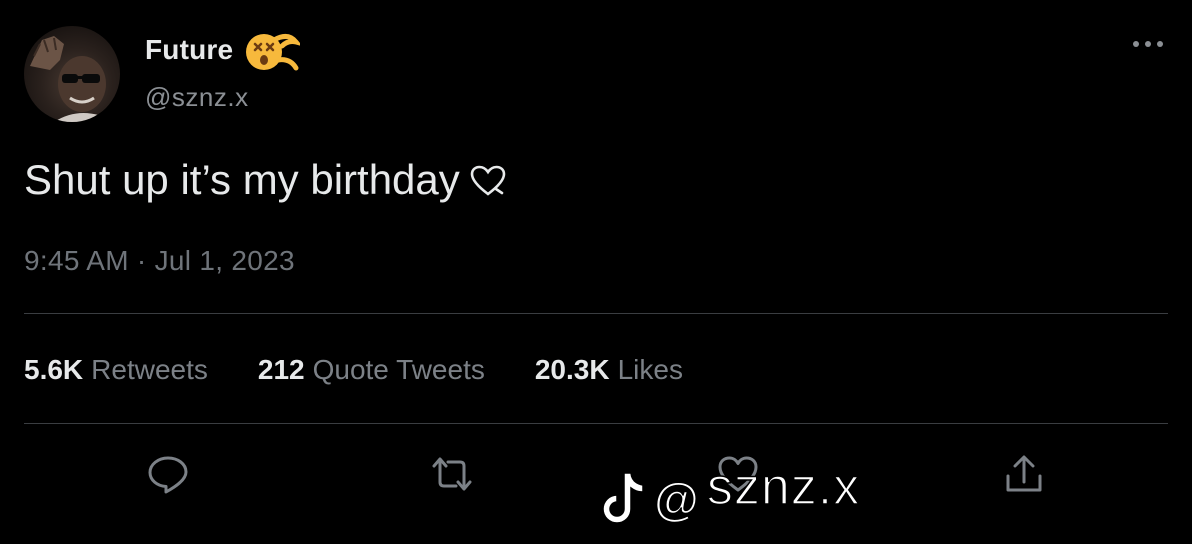 The height and width of the screenshot is (544, 1192). What do you see at coordinates (783, 487) in the screenshot?
I see `watermark-handle: sznz.x` at bounding box center [783, 487].